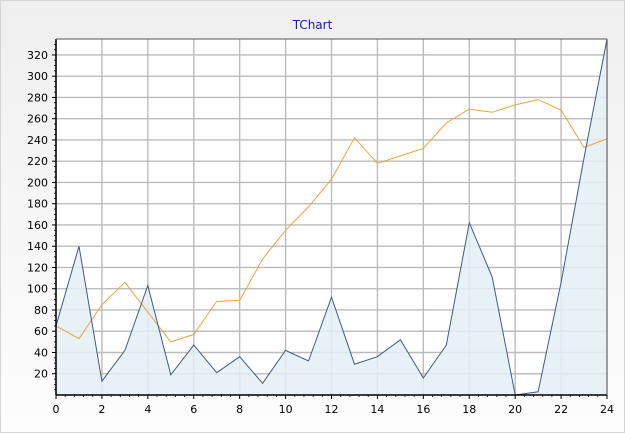 This screenshot has width=625, height=434. I want to click on y-tick-label: 220, so click(37, 161).